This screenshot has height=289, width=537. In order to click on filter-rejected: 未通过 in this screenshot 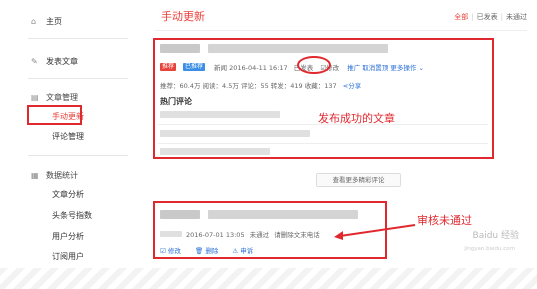, I will do `click(516, 17)`.